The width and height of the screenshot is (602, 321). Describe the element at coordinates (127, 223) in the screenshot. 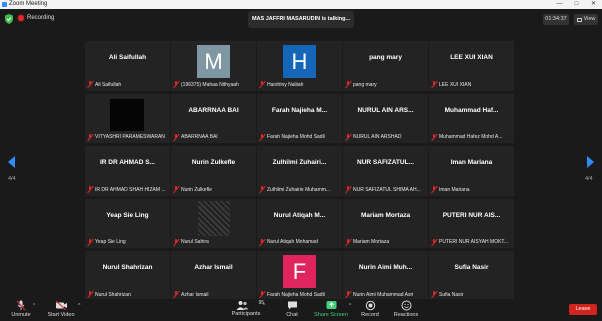

I see `participant-tile: Yeap Sie Ling Yeap Sie Ling` at that location.